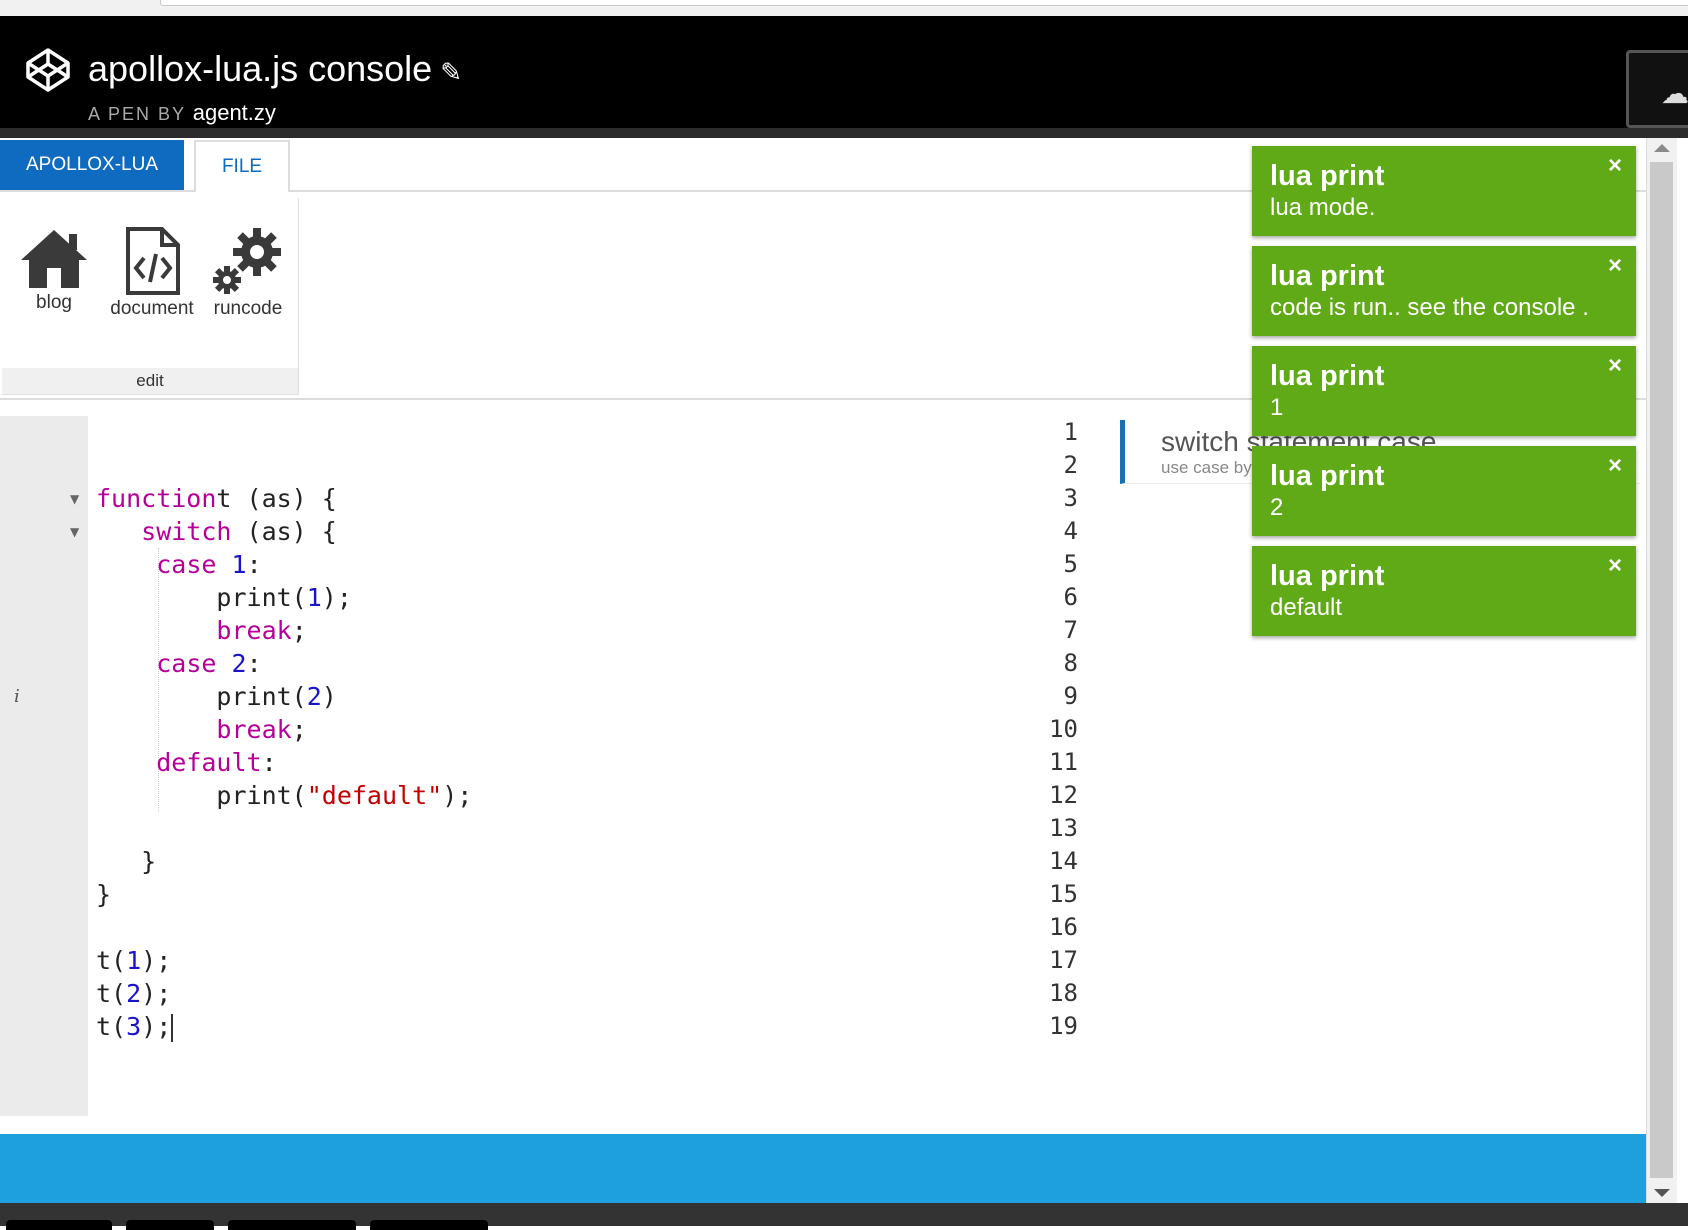 This screenshot has height=1230, width=1688. Describe the element at coordinates (275, 69) in the screenshot. I see `pen-title: apollox-lua.js console ✎` at that location.